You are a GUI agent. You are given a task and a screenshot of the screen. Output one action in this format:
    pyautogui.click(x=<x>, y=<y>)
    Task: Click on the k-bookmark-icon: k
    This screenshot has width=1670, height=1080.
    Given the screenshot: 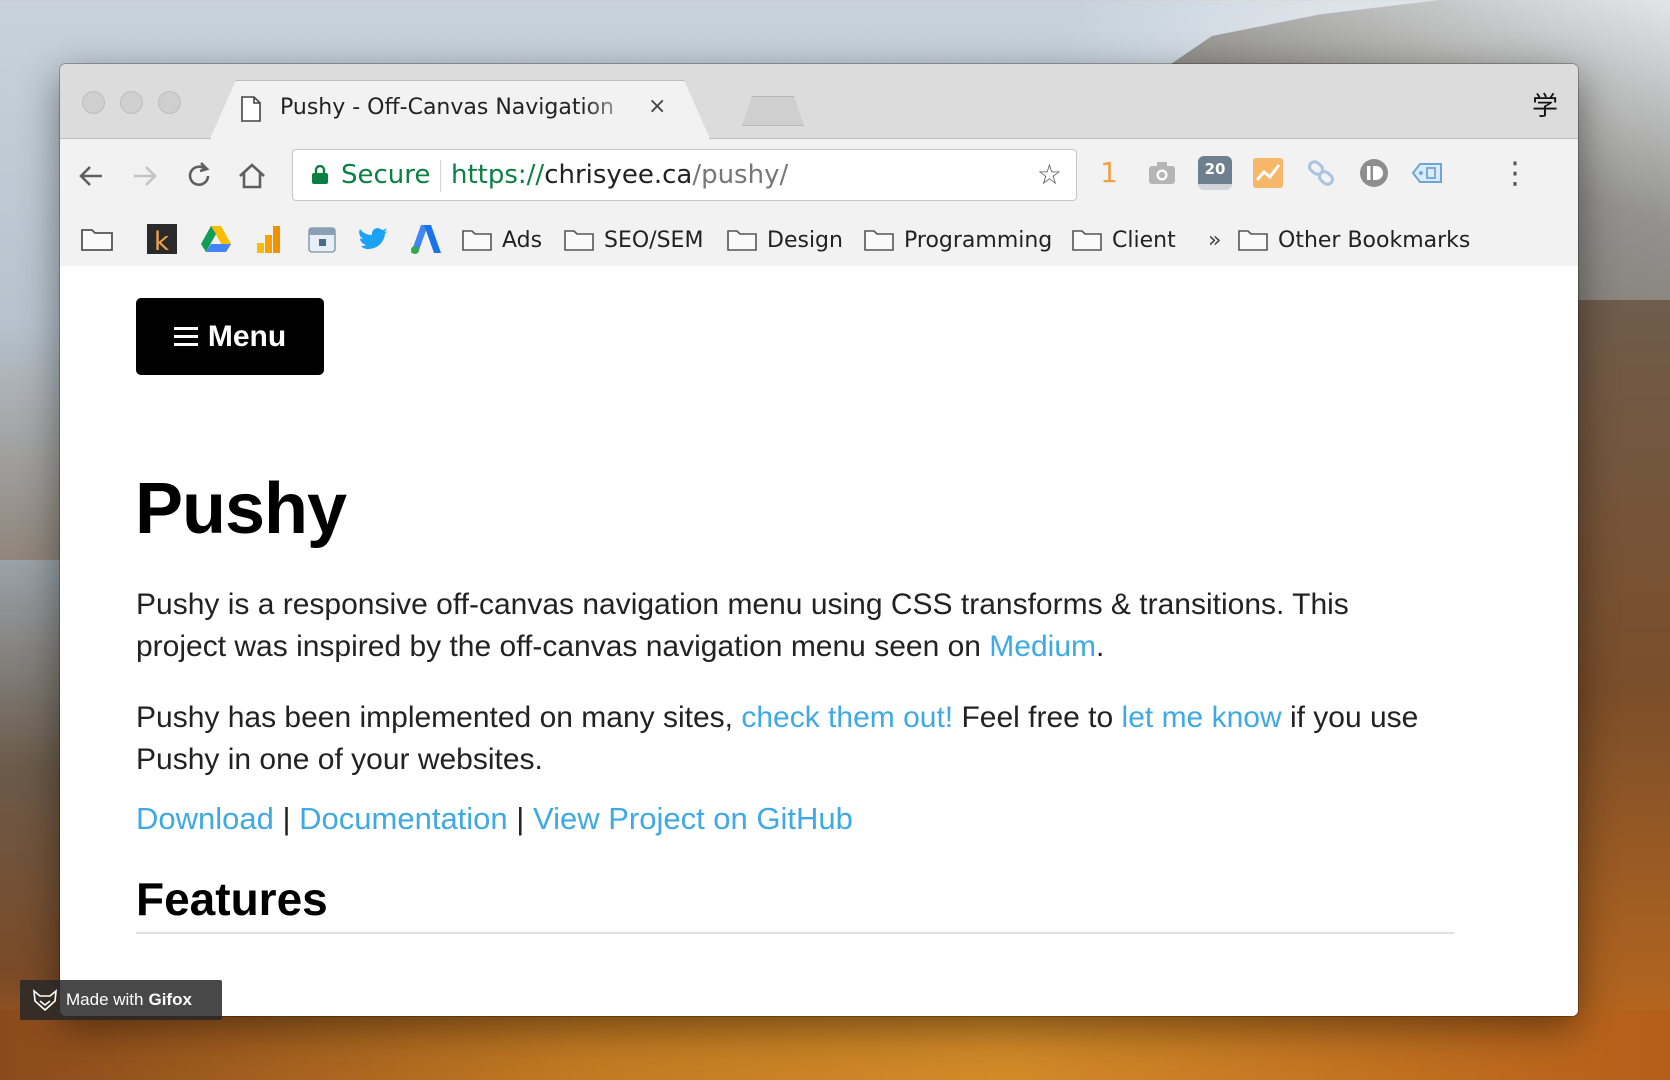 What is the action you would take?
    pyautogui.click(x=162, y=239)
    